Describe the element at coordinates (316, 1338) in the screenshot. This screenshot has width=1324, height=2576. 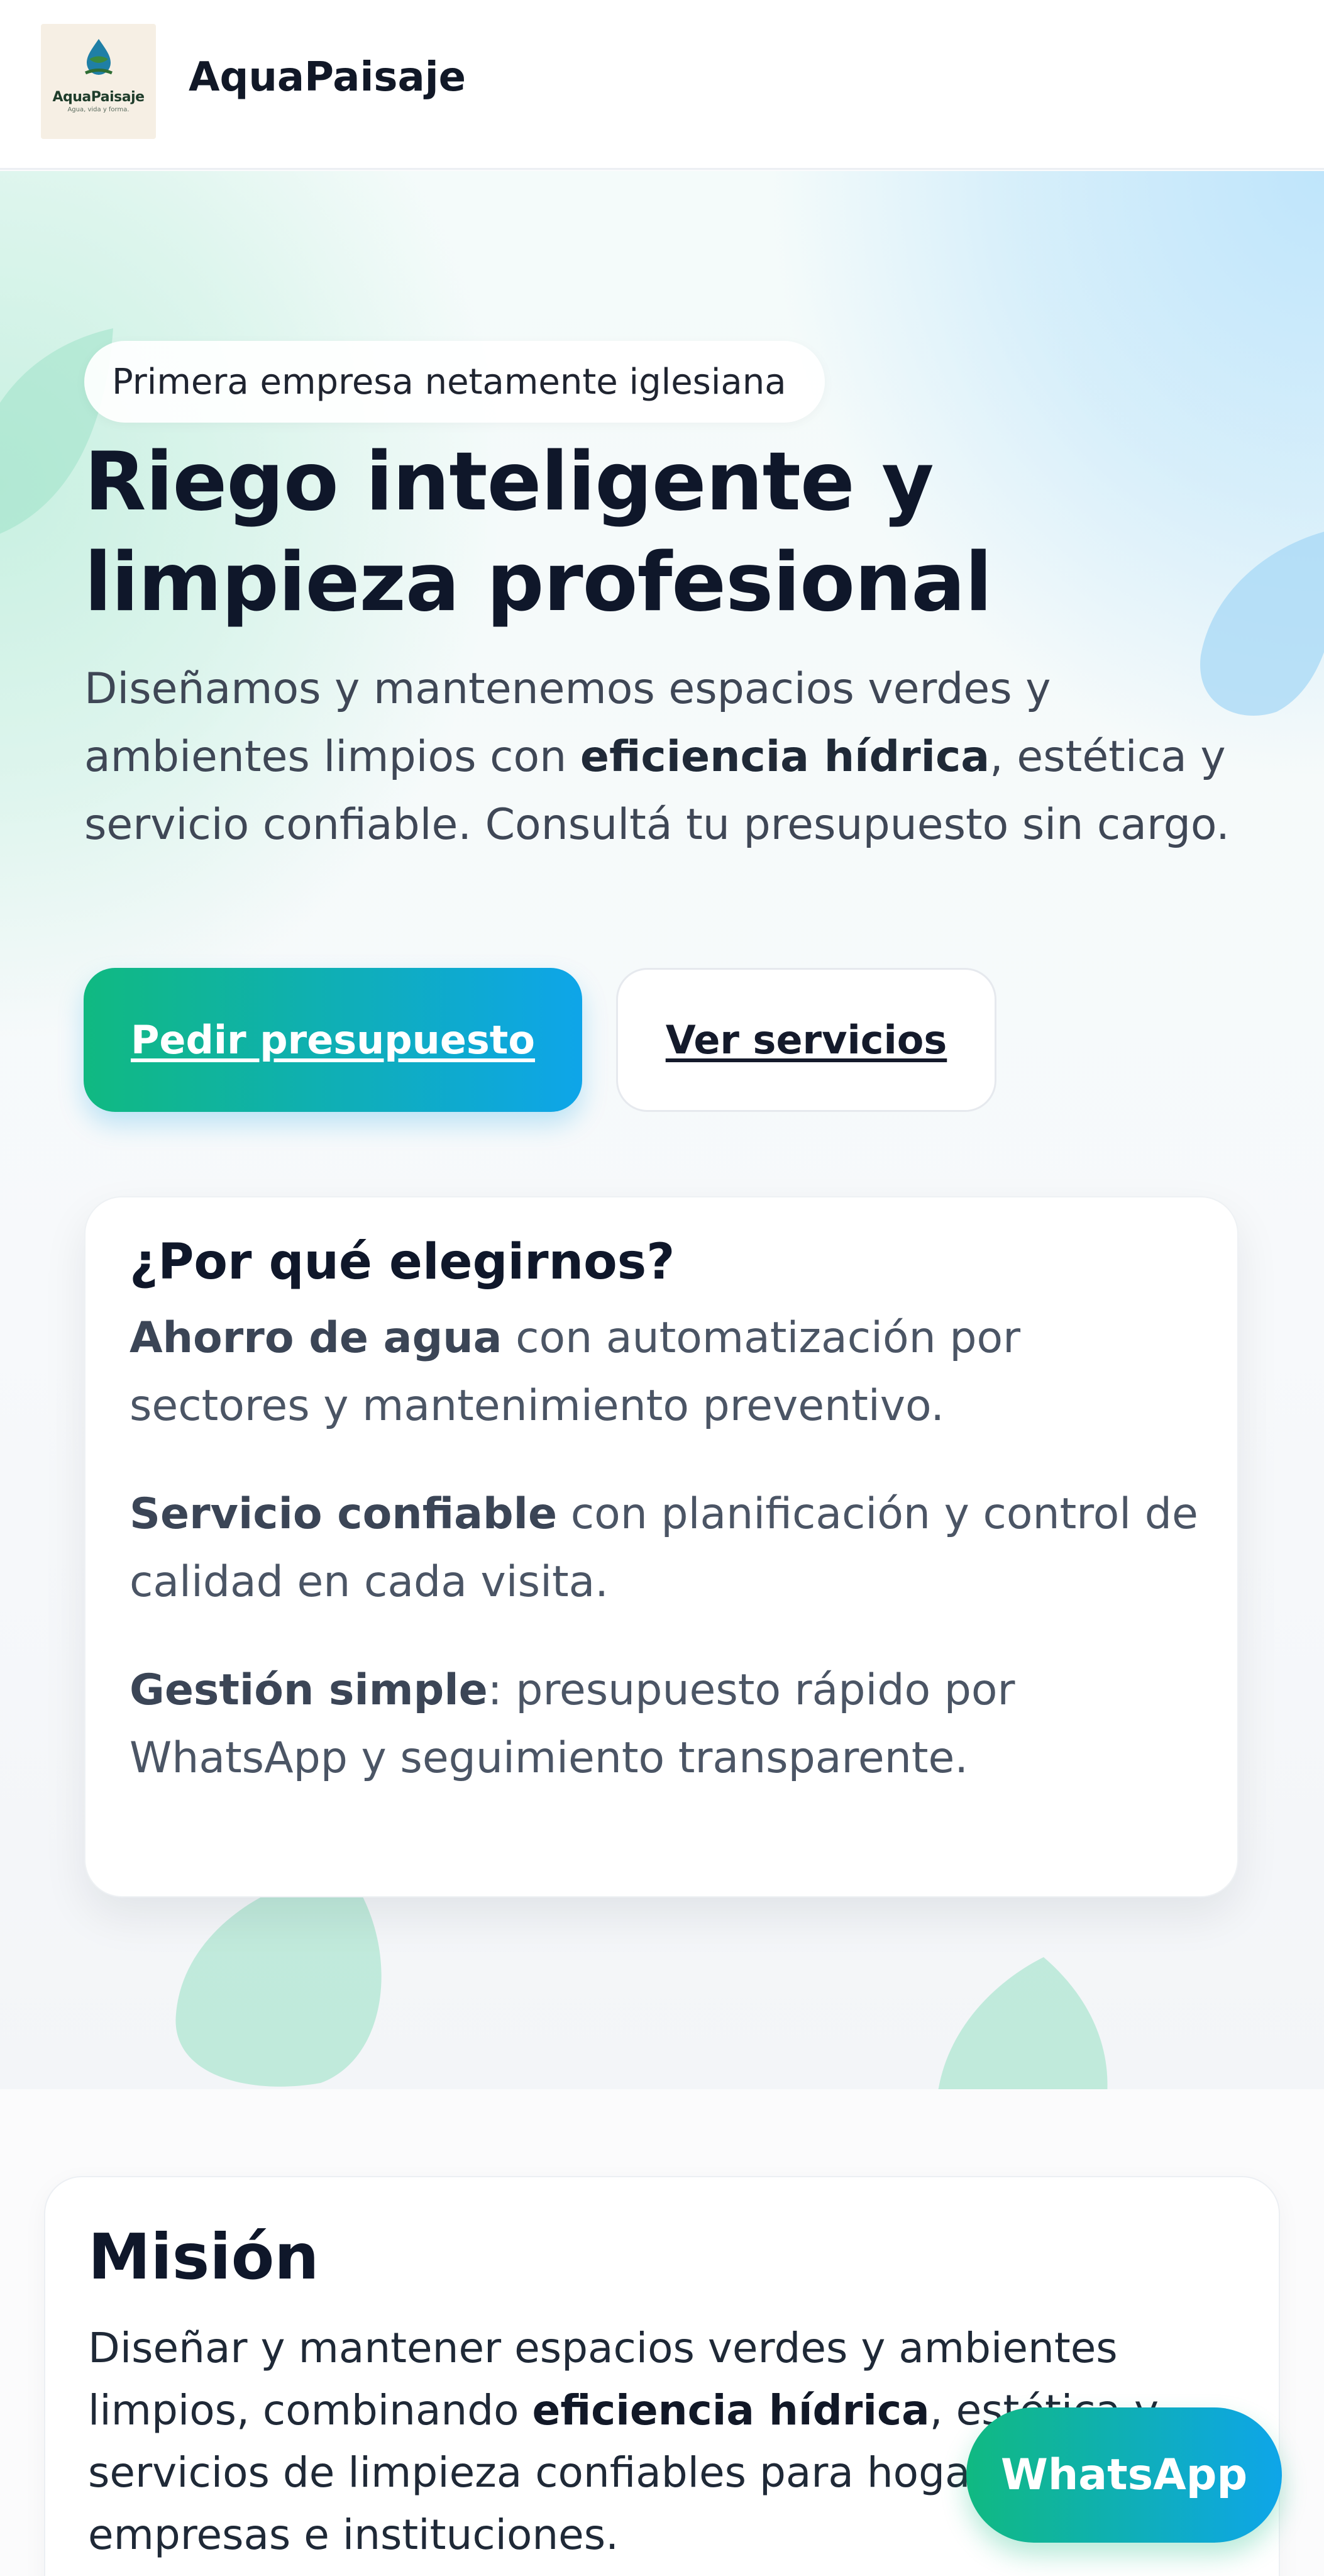
I see `why-item-bold: Ahorro de agua` at that location.